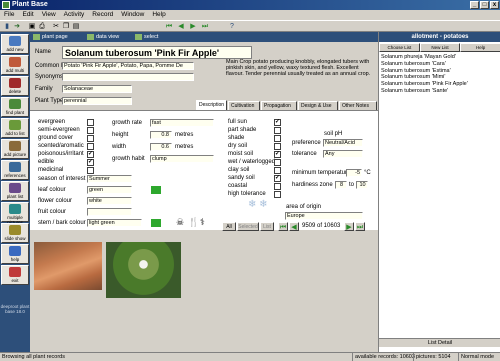  What do you see at coordinates (109, 190) in the screenshot?
I see `leaf-colour-field: green` at bounding box center [109, 190].